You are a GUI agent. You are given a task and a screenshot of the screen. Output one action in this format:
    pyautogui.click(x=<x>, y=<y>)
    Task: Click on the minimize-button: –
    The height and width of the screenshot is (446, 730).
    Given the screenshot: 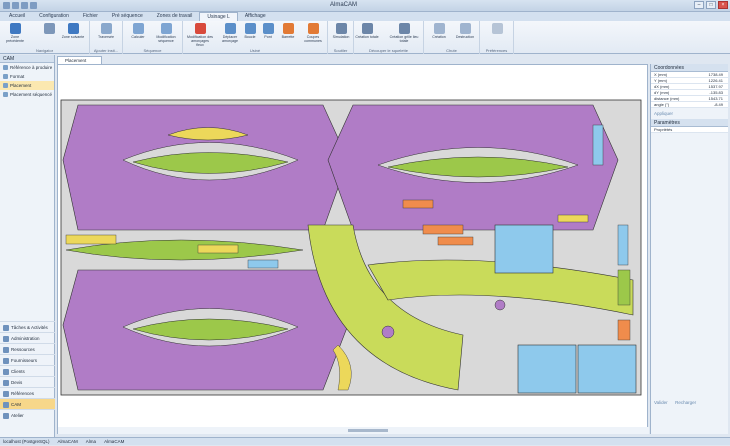 What is the action you would take?
    pyautogui.click(x=699, y=5)
    